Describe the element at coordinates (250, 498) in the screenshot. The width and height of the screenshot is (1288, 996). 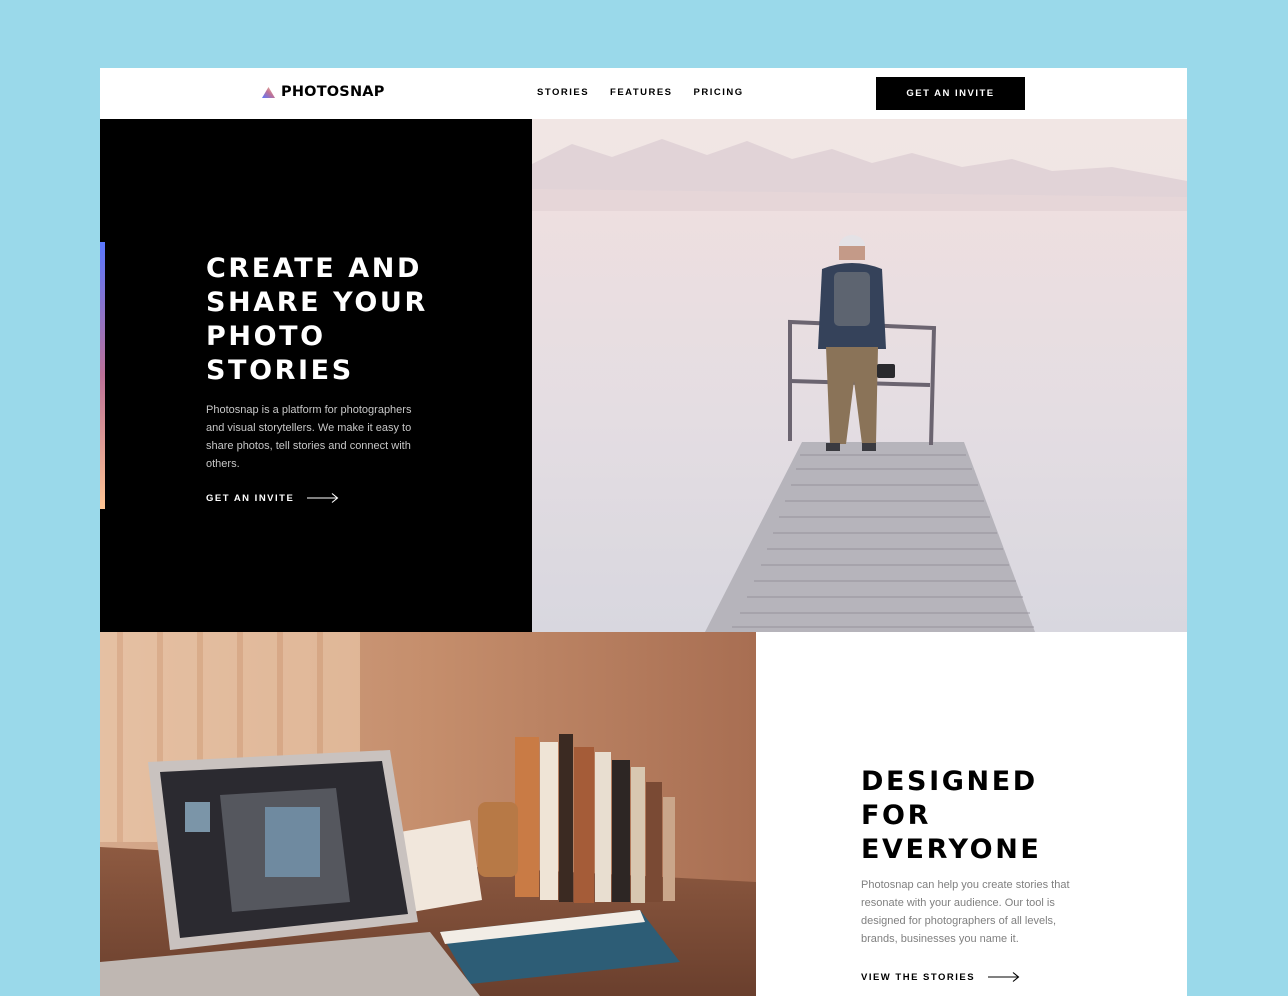
I see `hero-link-label: GET AN INVITE` at that location.